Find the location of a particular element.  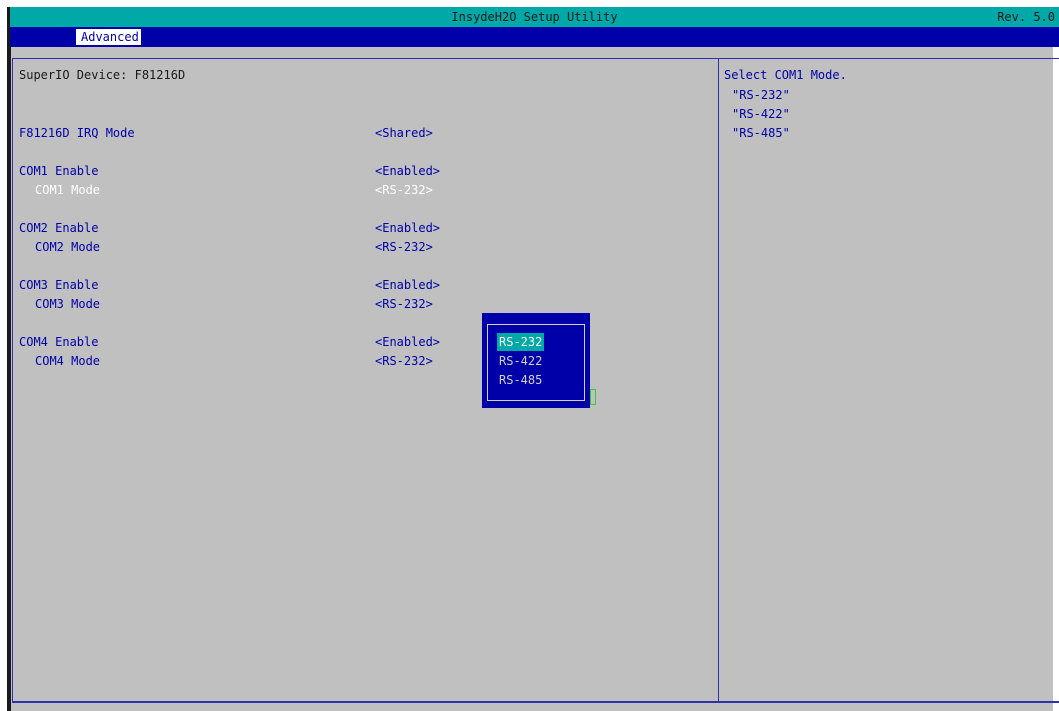

tab-advanced: Advanced is located at coordinates (108, 37).